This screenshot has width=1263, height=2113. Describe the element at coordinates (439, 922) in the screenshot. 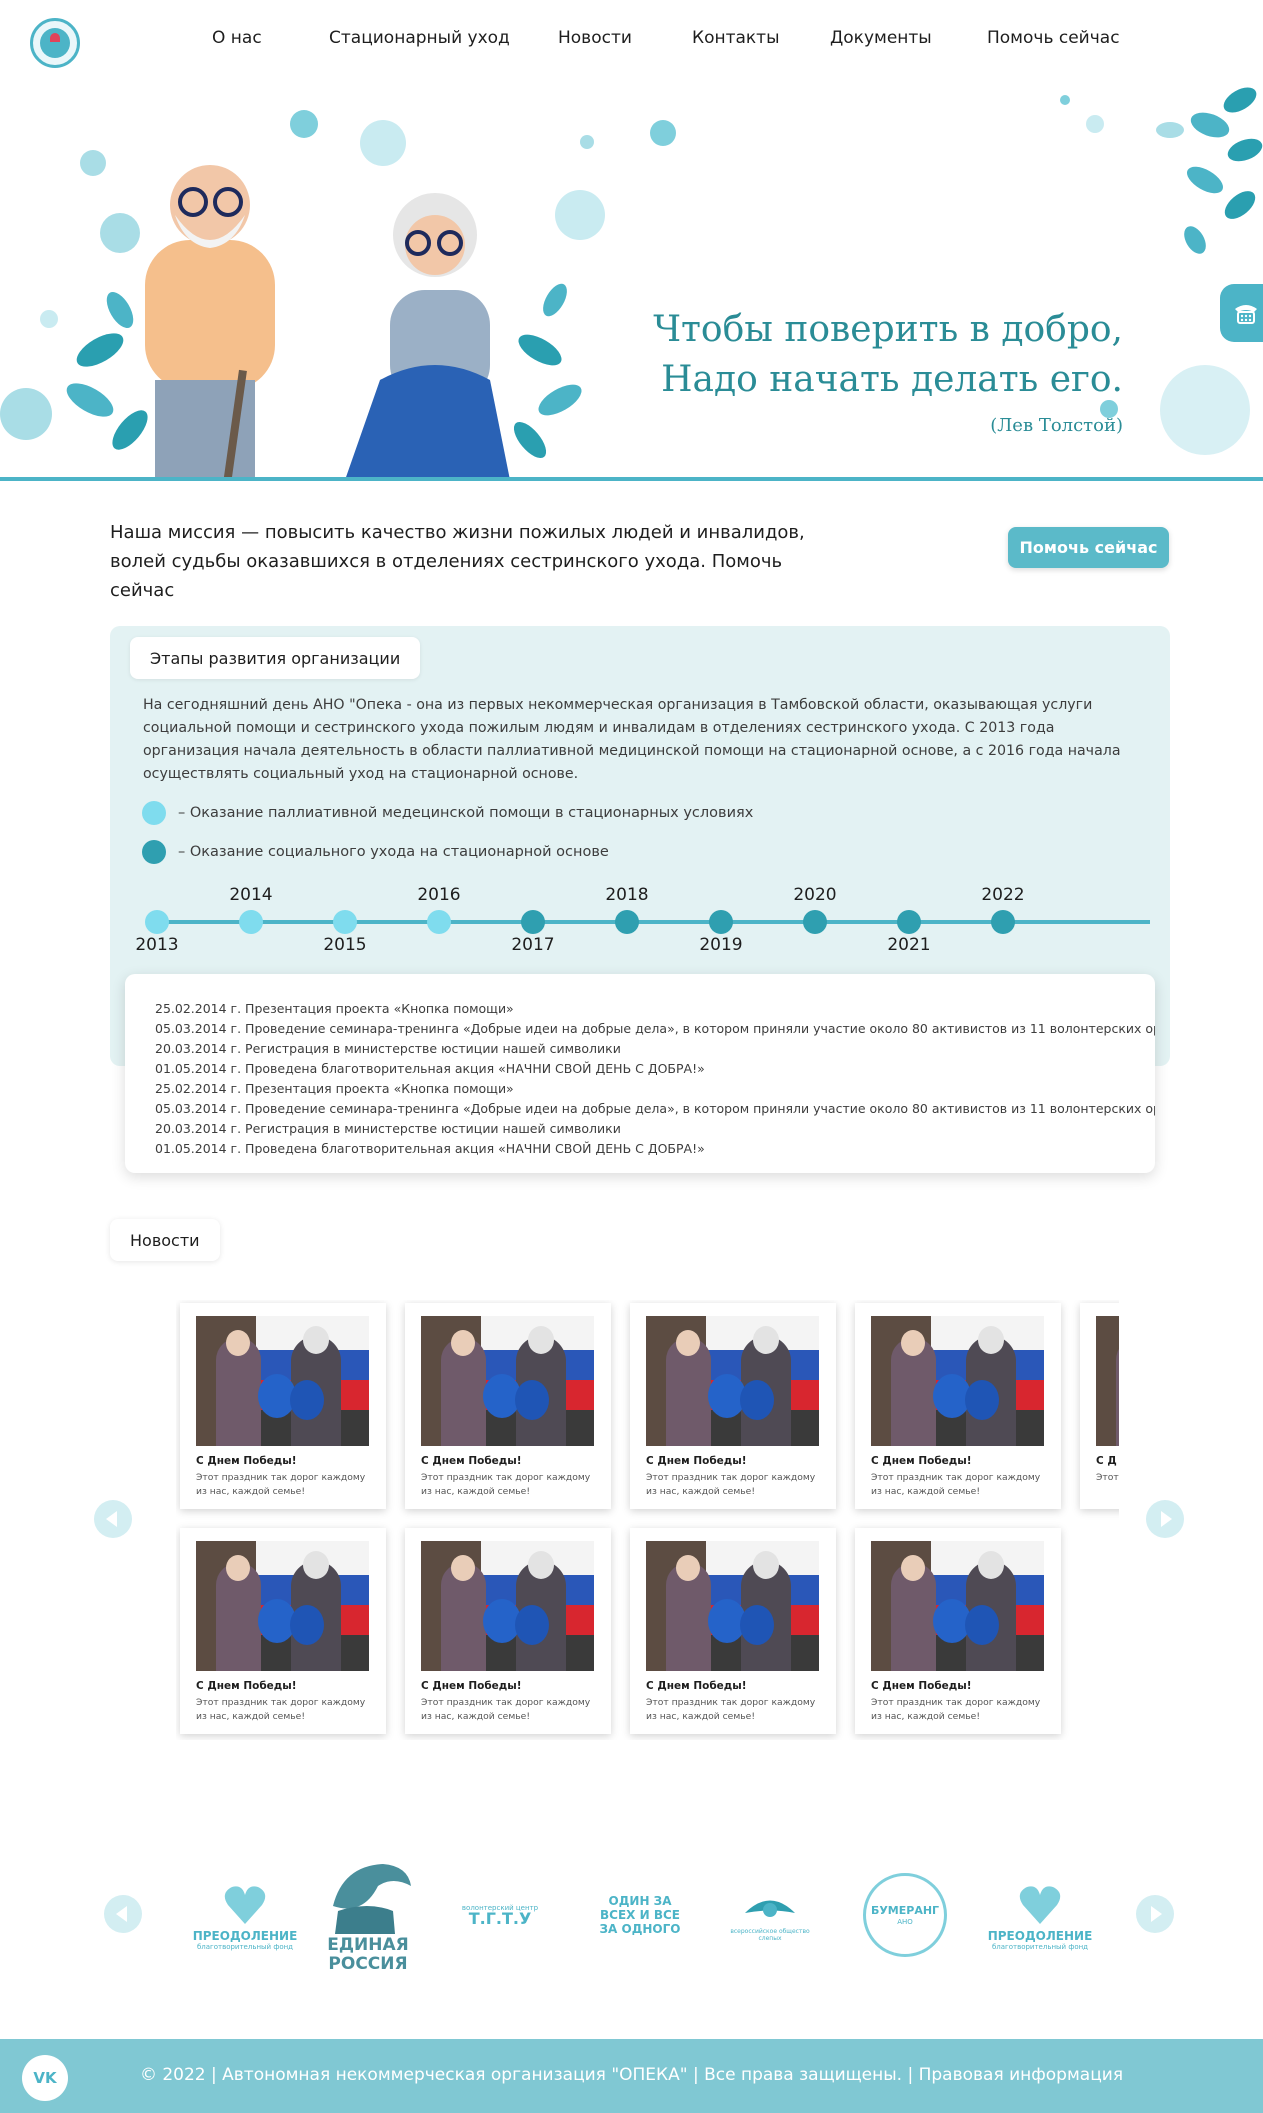

I see `timeline-dot-2016` at that location.